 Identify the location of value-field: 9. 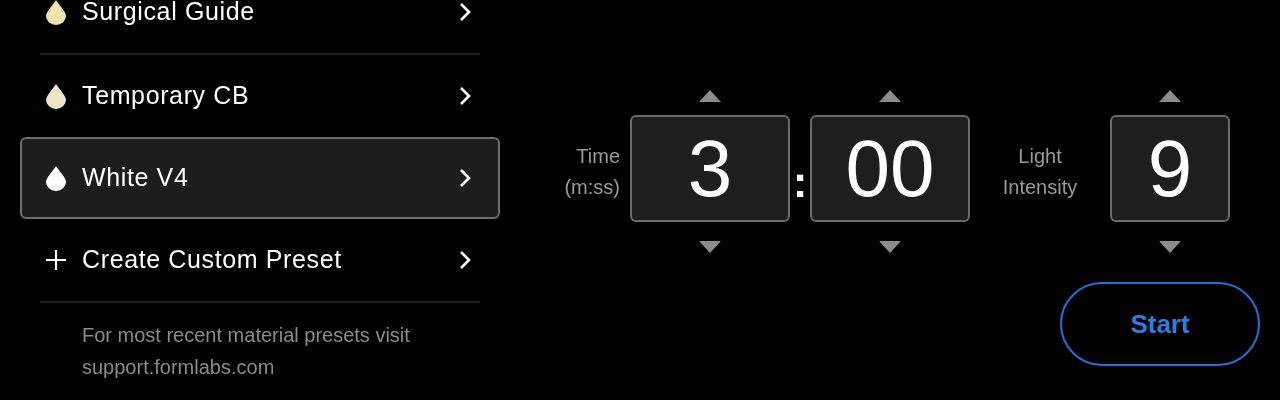
(1170, 168).